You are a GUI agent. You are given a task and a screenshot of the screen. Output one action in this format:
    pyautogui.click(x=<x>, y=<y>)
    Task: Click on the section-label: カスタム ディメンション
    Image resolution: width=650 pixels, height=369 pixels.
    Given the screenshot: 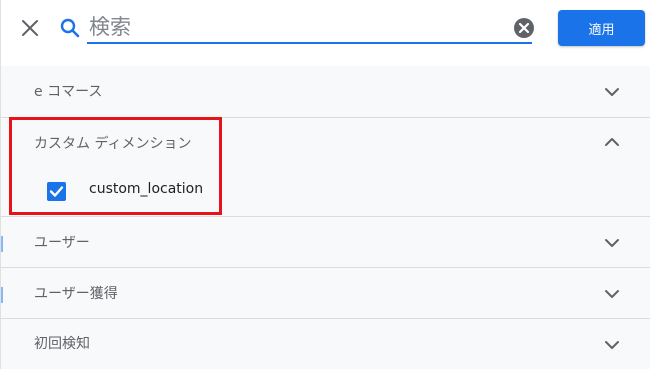 What is the action you would take?
    pyautogui.click(x=113, y=144)
    